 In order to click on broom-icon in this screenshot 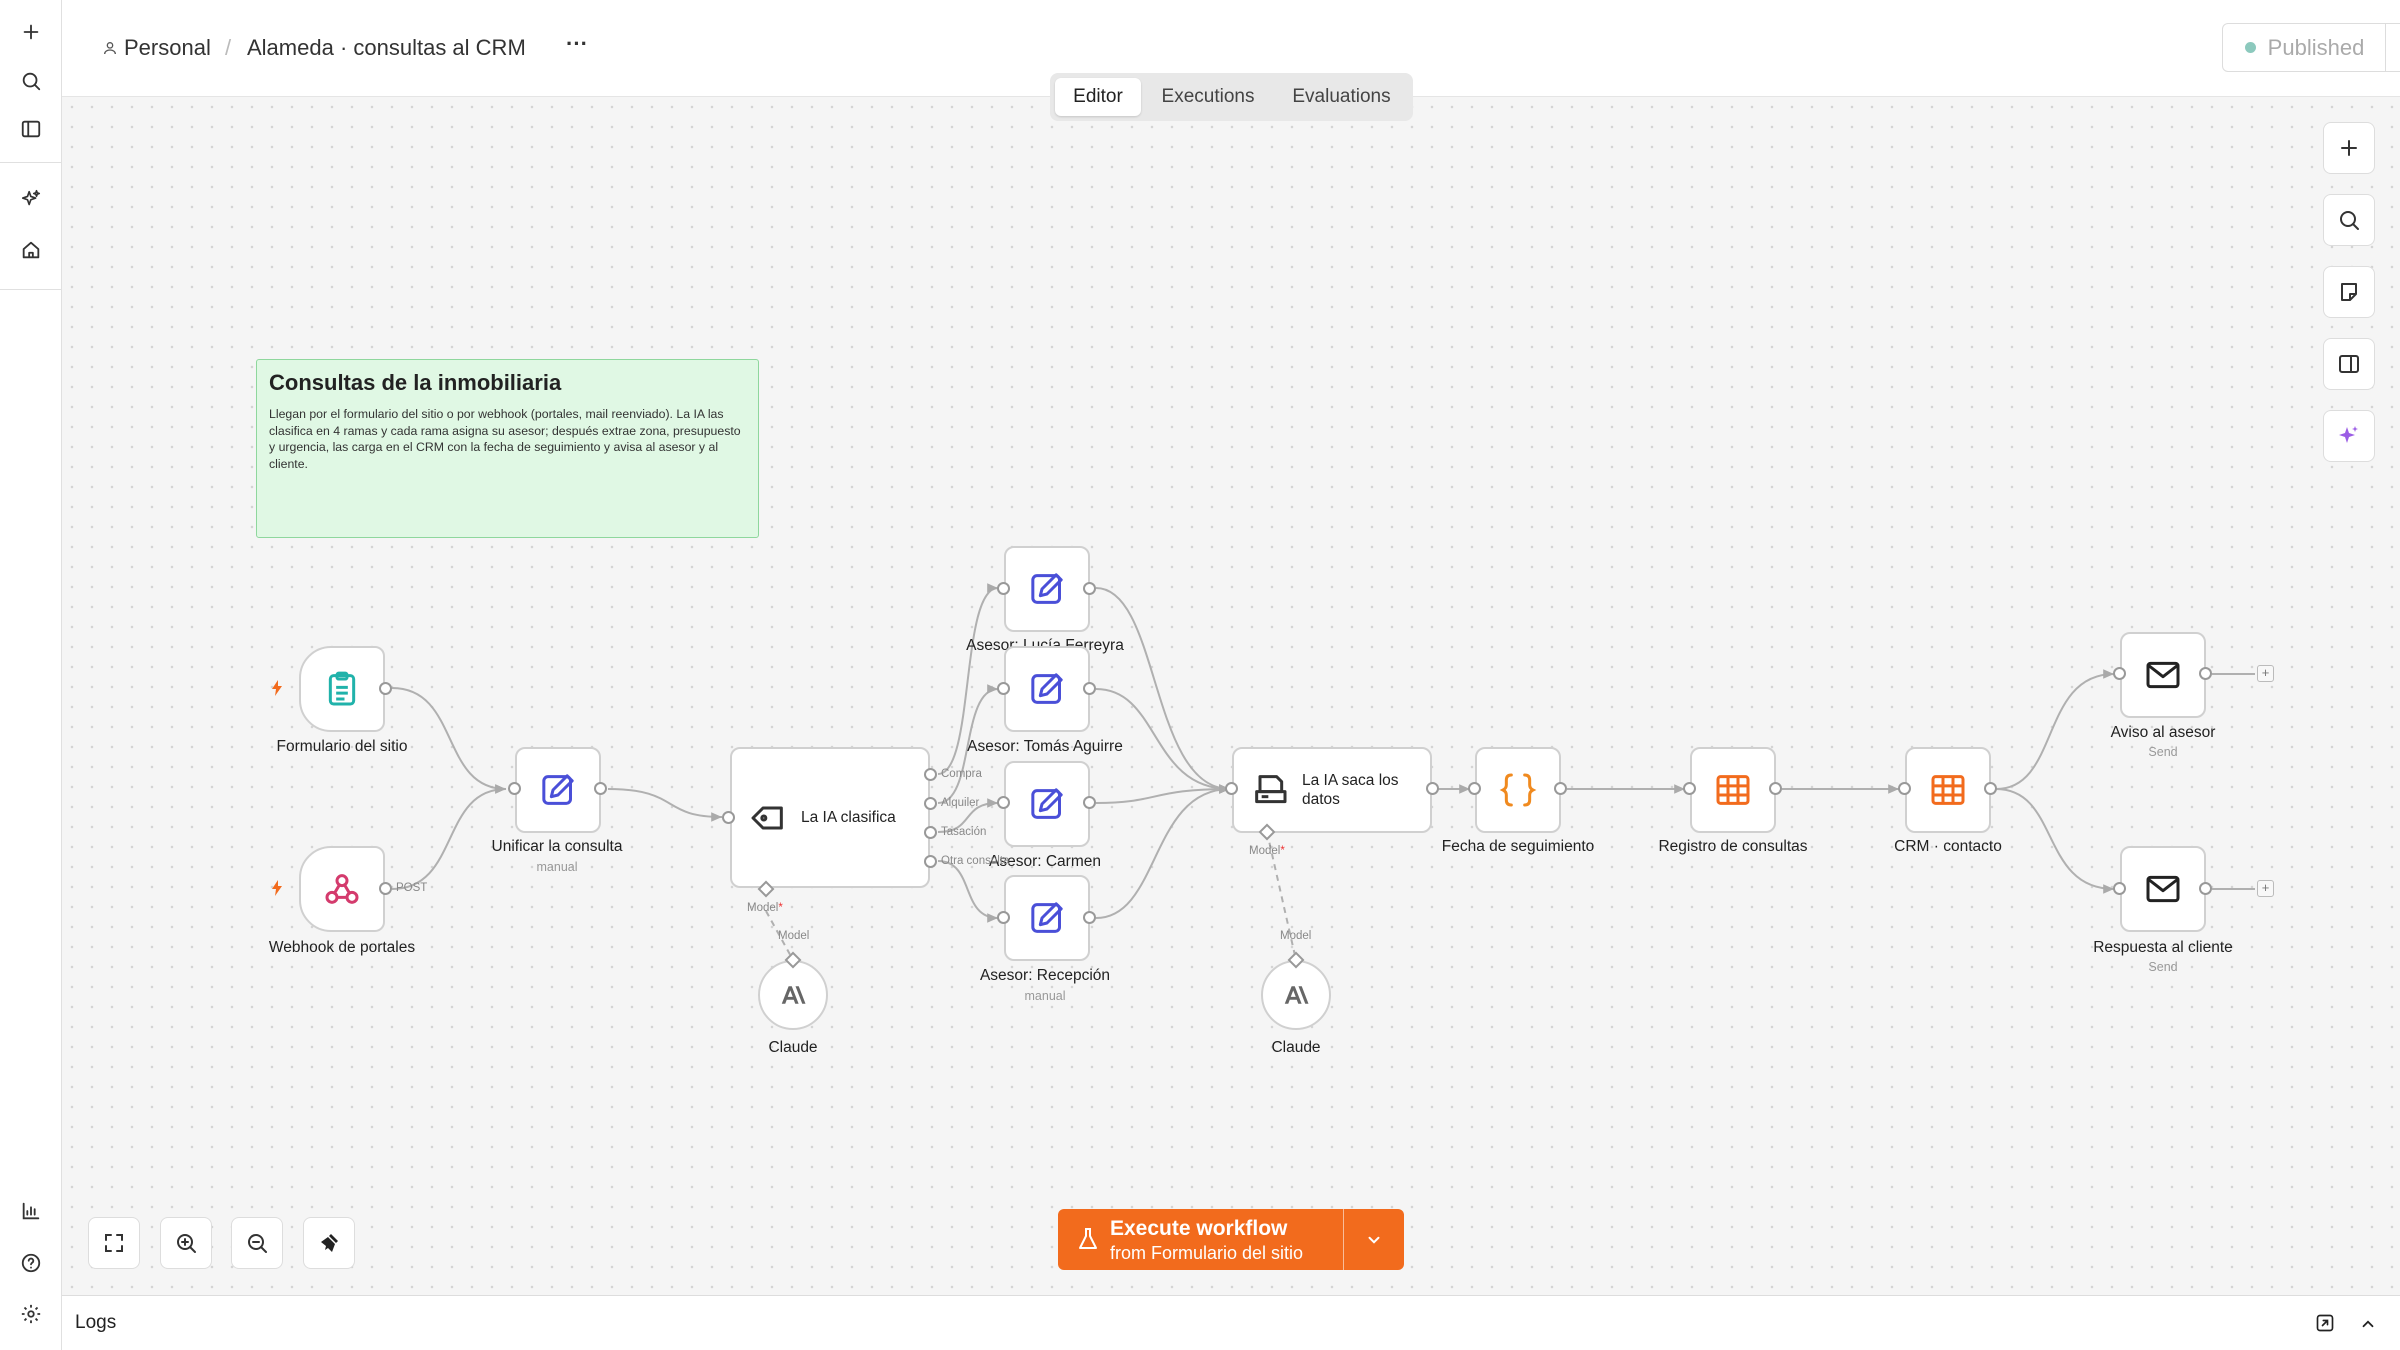, I will do `click(329, 1243)`.